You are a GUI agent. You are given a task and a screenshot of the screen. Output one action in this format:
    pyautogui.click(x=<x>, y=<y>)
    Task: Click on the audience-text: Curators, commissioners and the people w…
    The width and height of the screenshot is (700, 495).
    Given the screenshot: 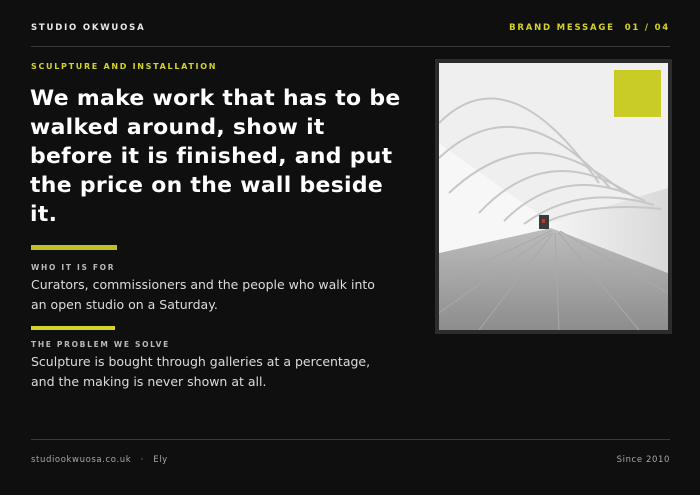 What is the action you would take?
    pyautogui.click(x=203, y=294)
    